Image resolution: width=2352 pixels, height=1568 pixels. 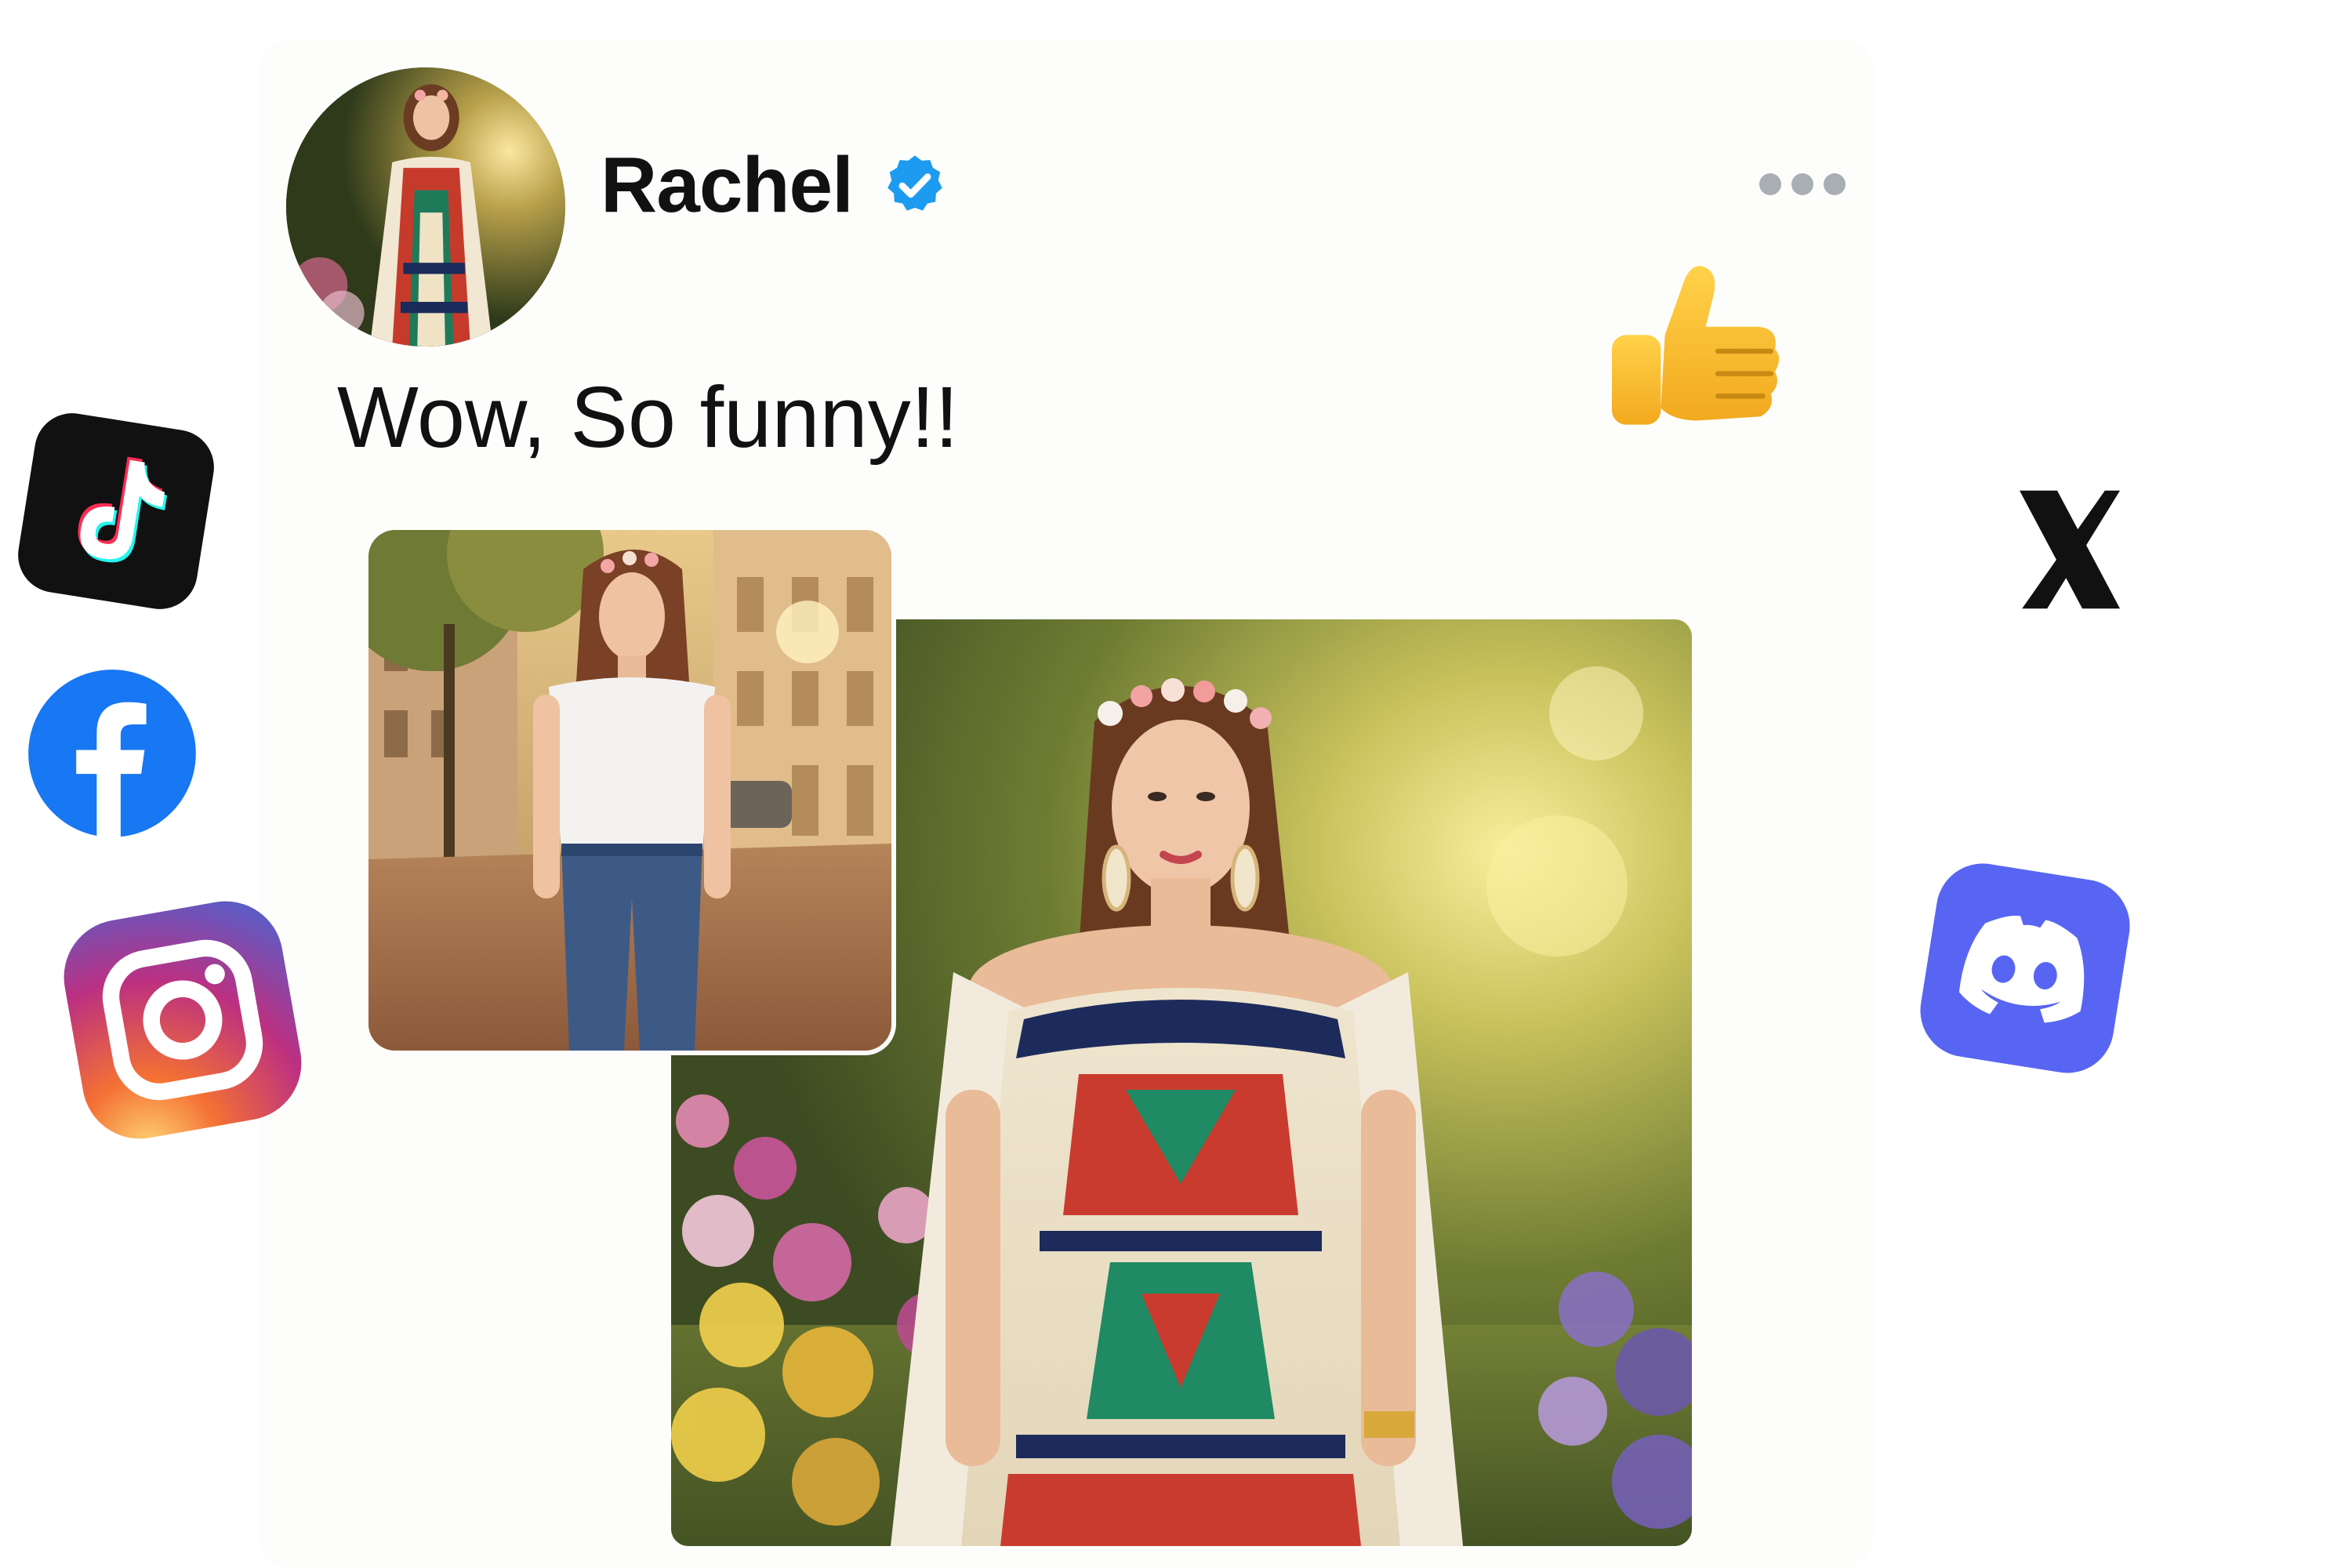 What do you see at coordinates (727, 185) in the screenshot?
I see `author-name: Rachel` at bounding box center [727, 185].